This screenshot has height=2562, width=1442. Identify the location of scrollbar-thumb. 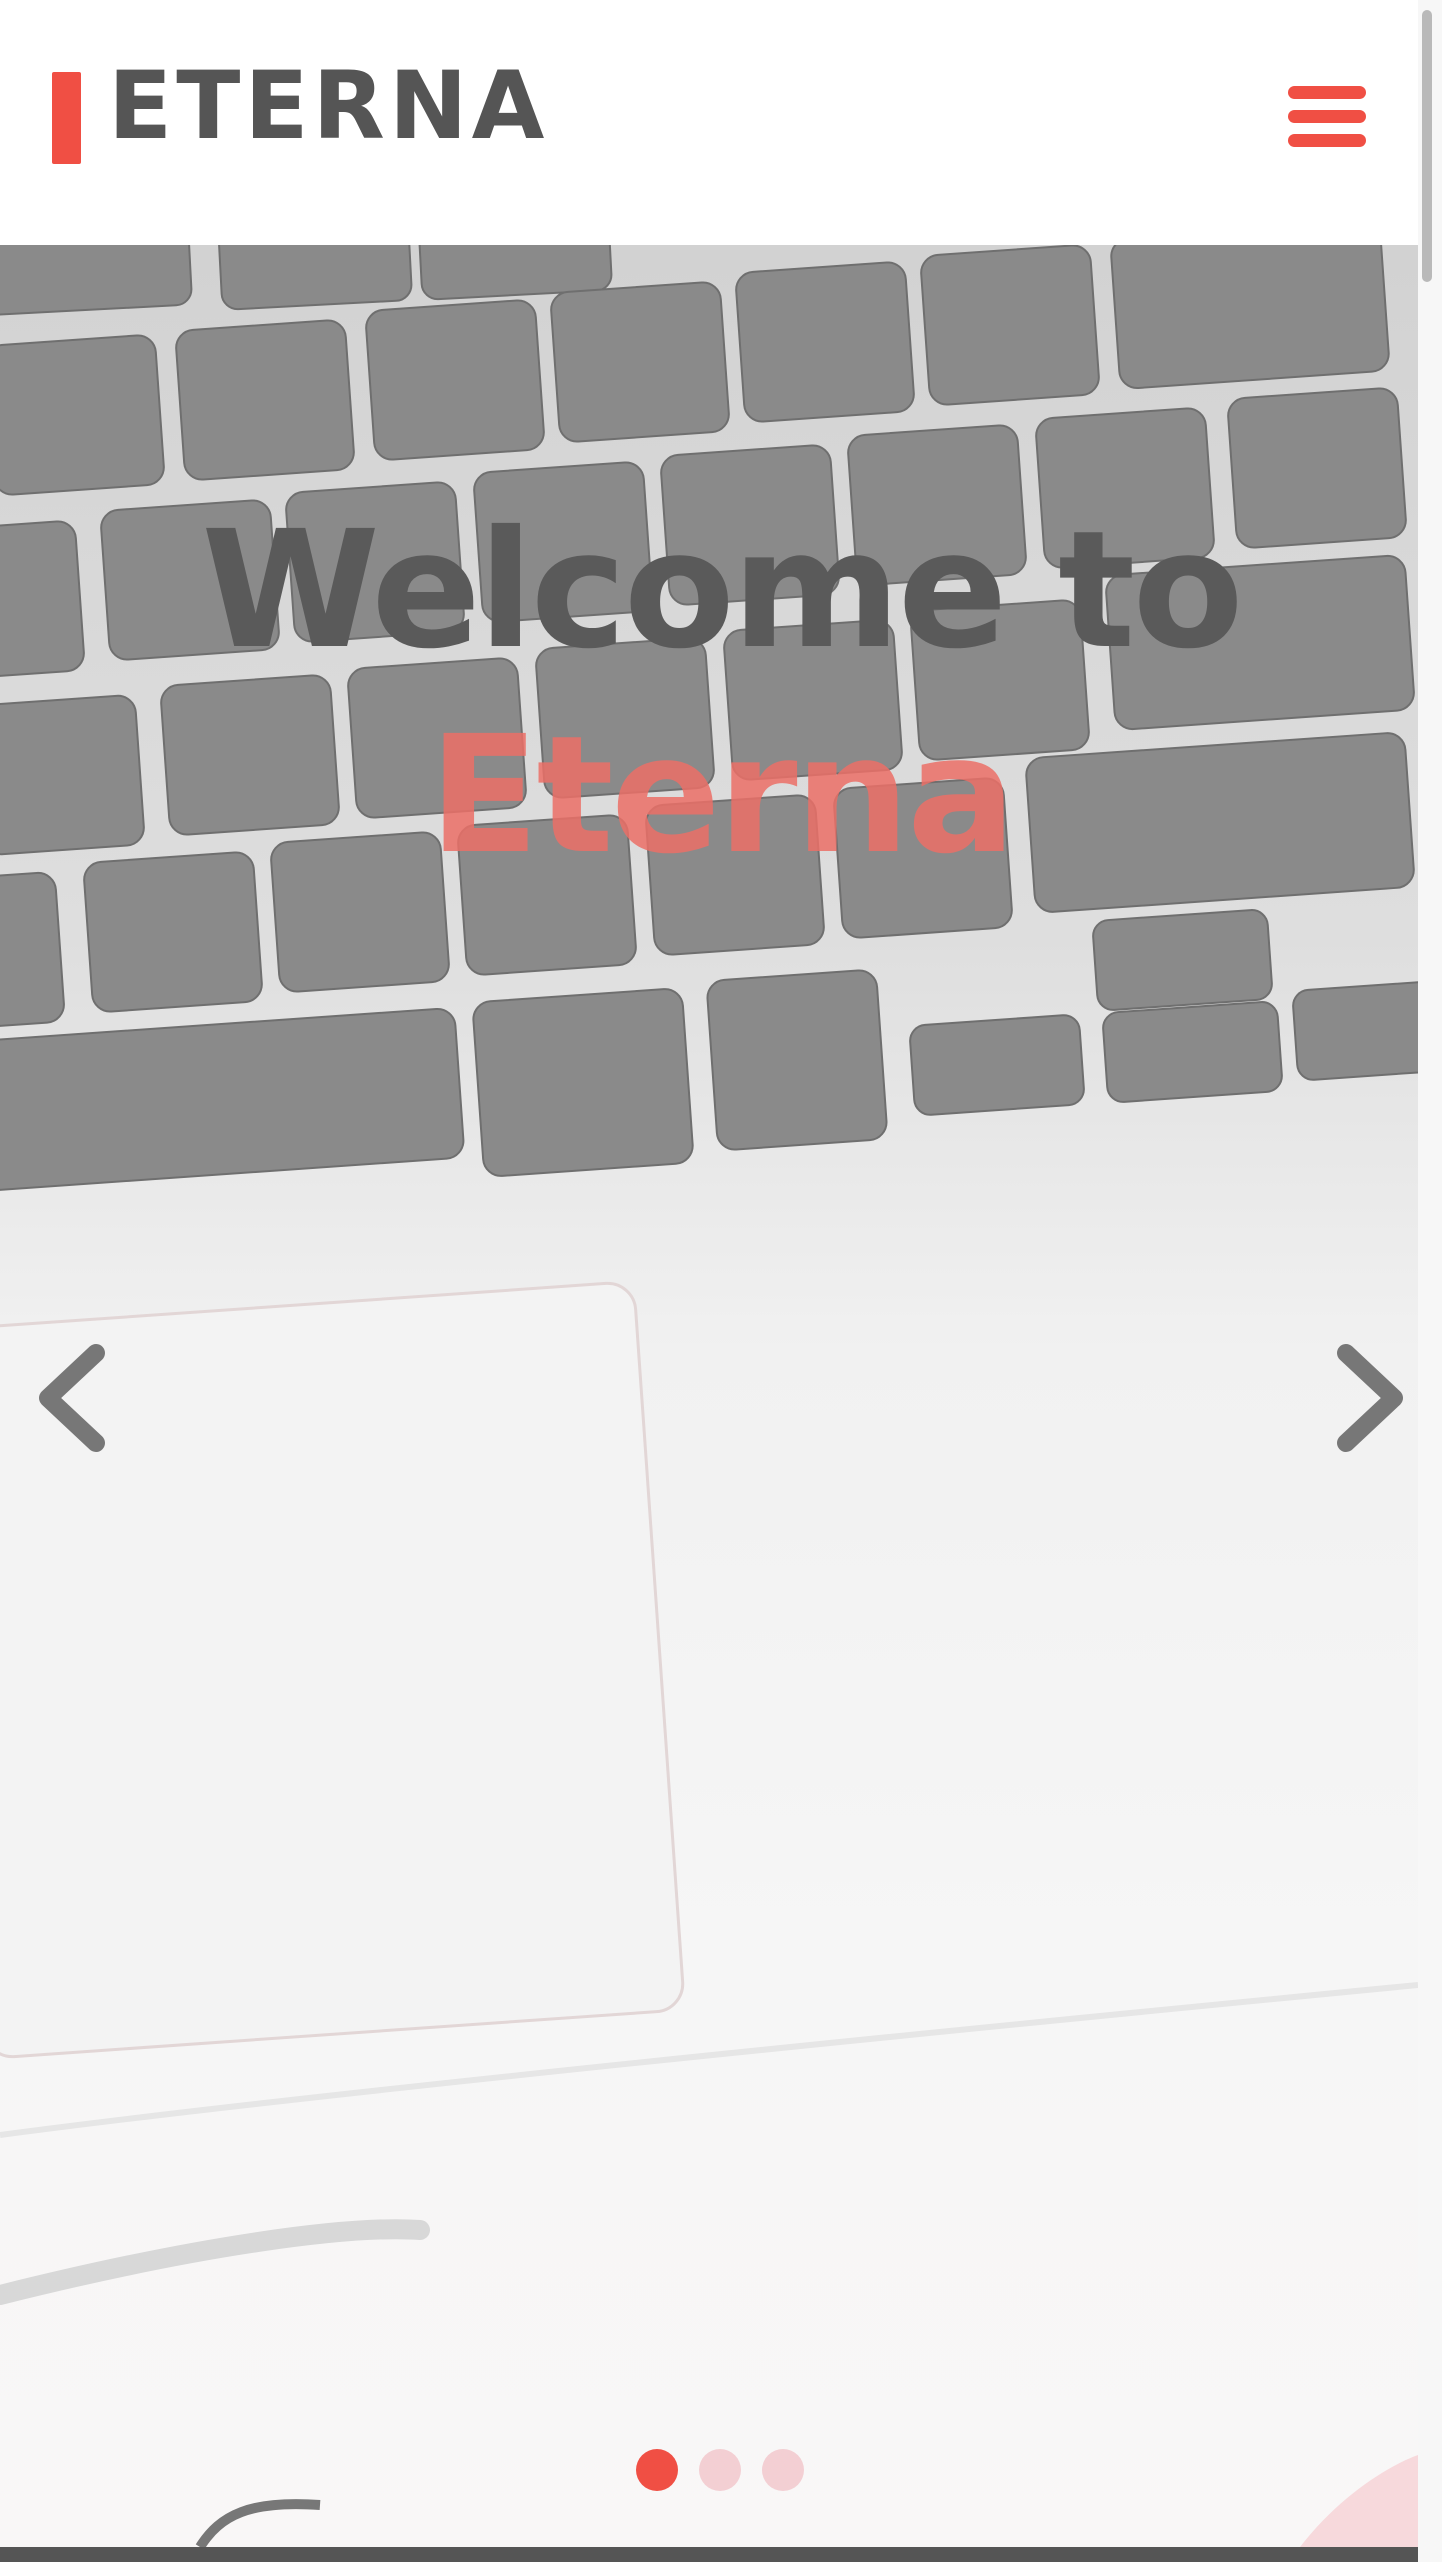
(1427, 146).